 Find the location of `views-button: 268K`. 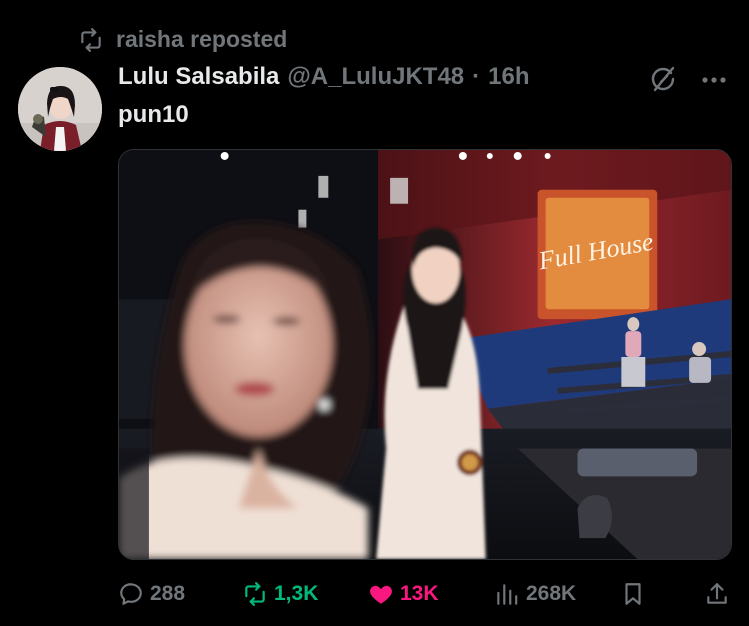

views-button: 268K is located at coordinates (535, 594).